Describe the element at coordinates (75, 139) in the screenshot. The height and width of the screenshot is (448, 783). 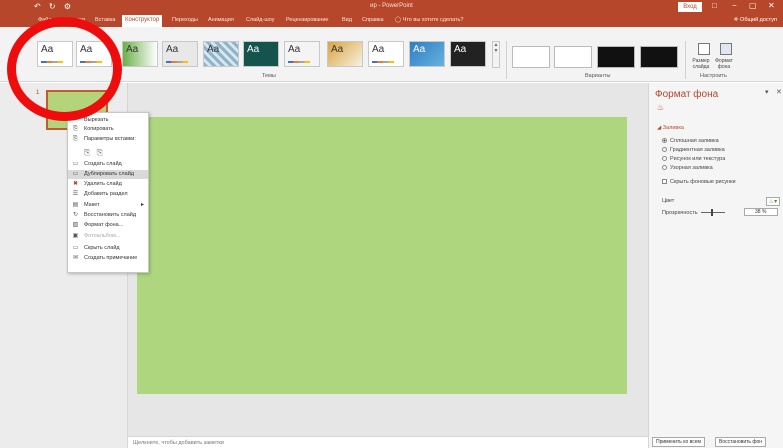
I see `paste-icon: ⎘` at that location.